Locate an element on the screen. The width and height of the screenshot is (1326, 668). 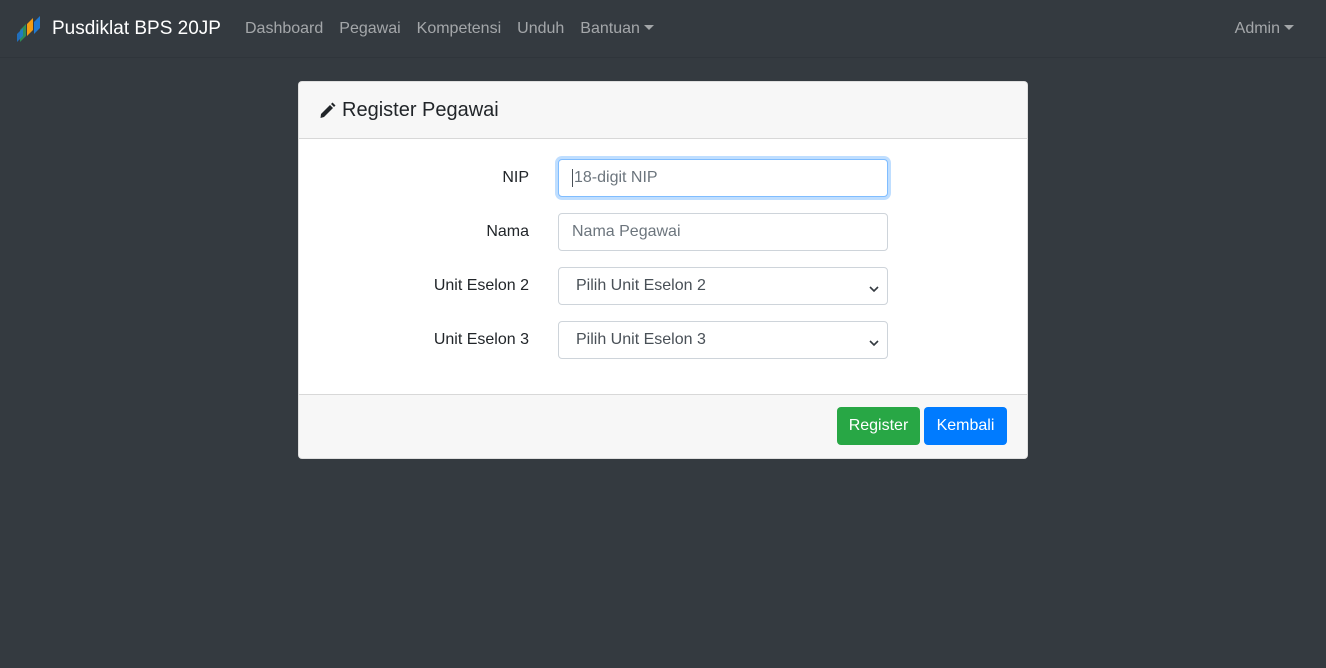
register-button: Register is located at coordinates (878, 426).